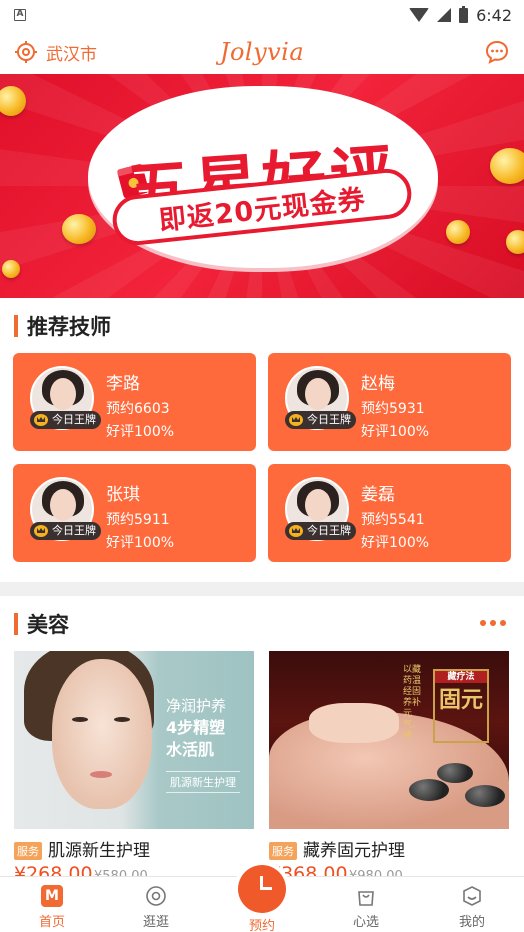  Describe the element at coordinates (134, 740) in the screenshot. I see `product-image: 净润护养 4步精塑 水活肌 肌源新生护理` at that location.